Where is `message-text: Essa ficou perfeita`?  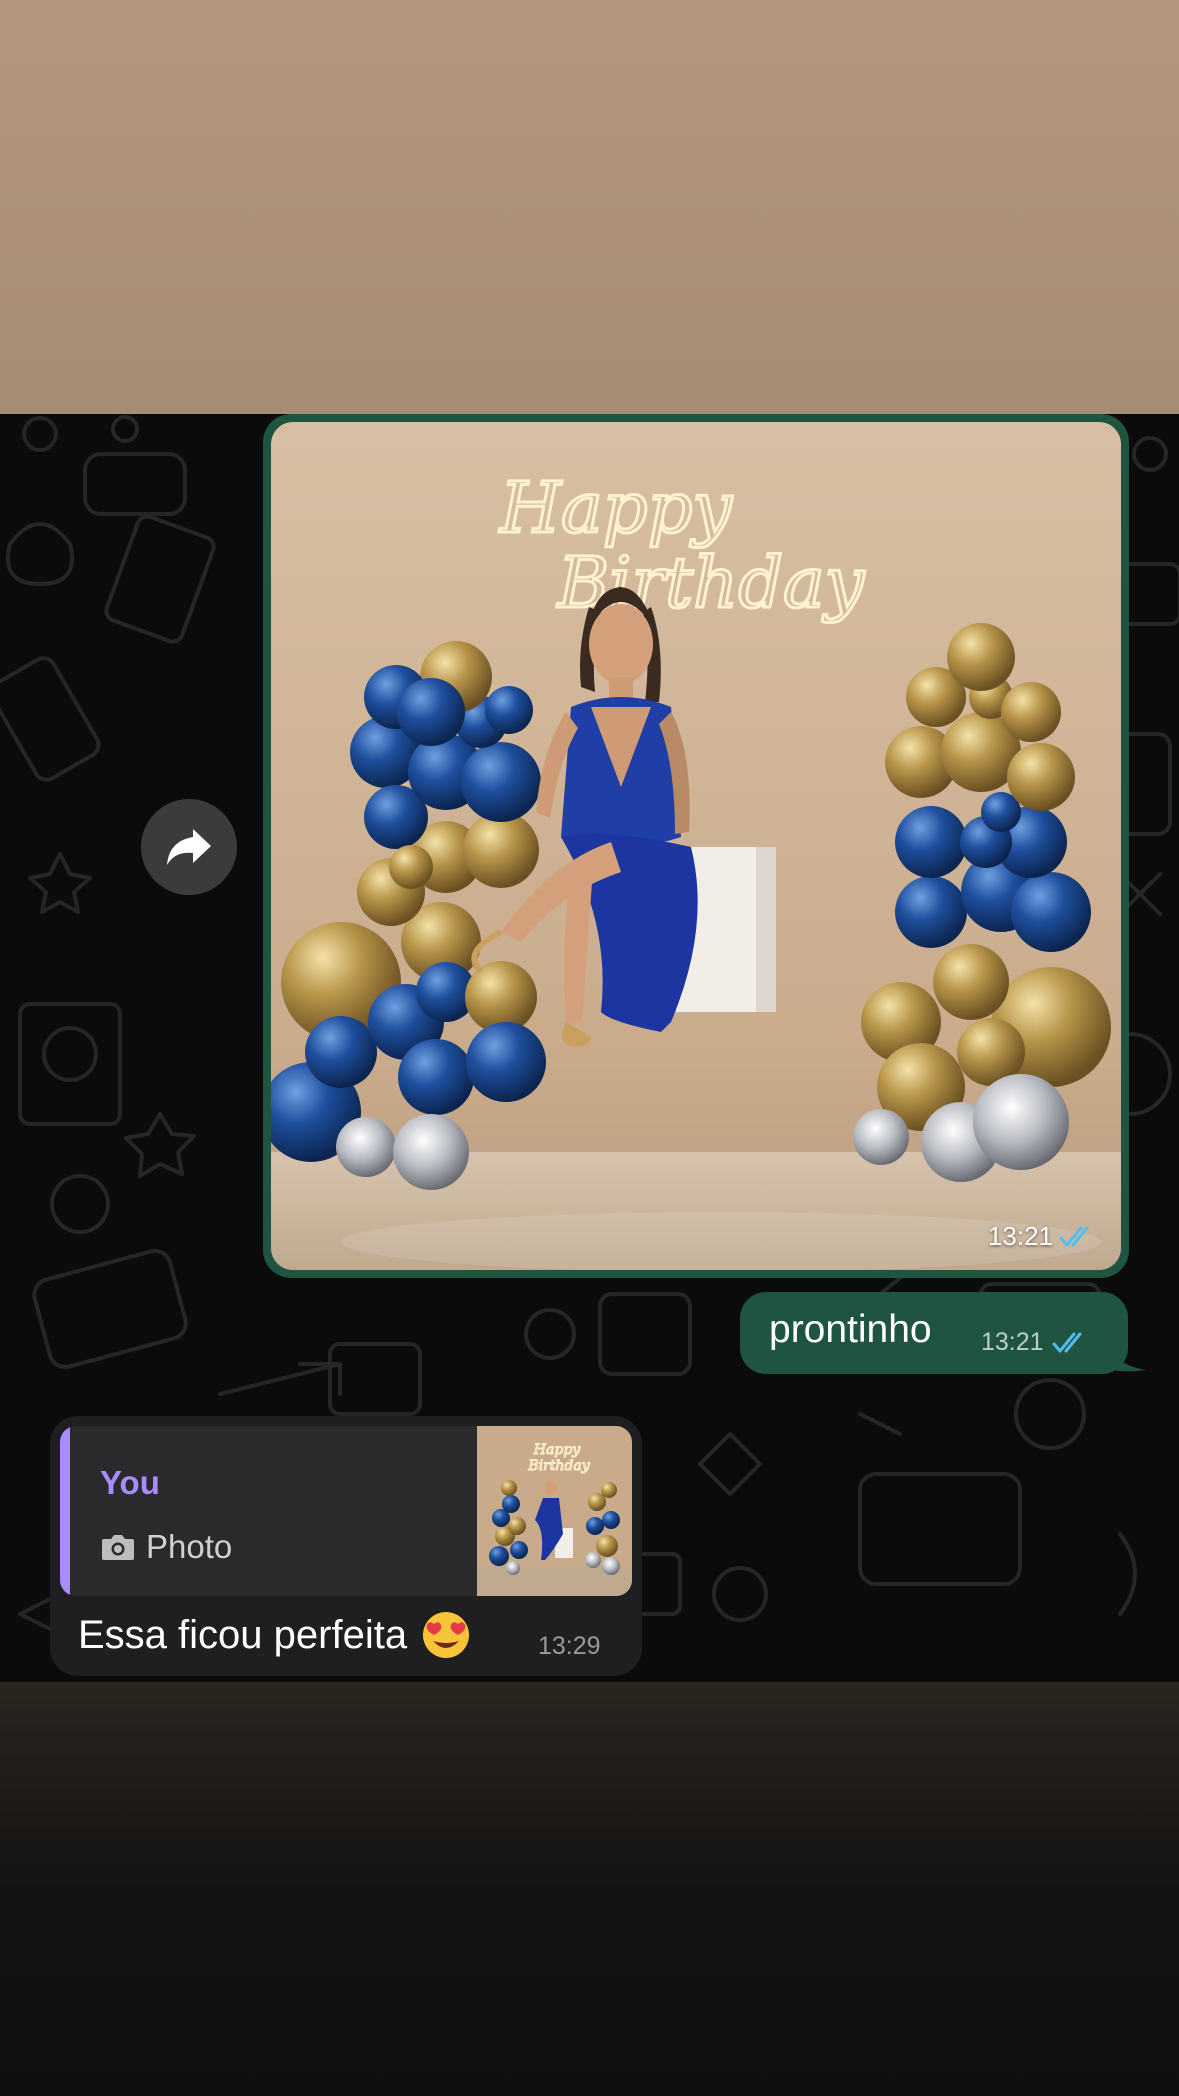
message-text: Essa ficou perfeita is located at coordinates (274, 1635).